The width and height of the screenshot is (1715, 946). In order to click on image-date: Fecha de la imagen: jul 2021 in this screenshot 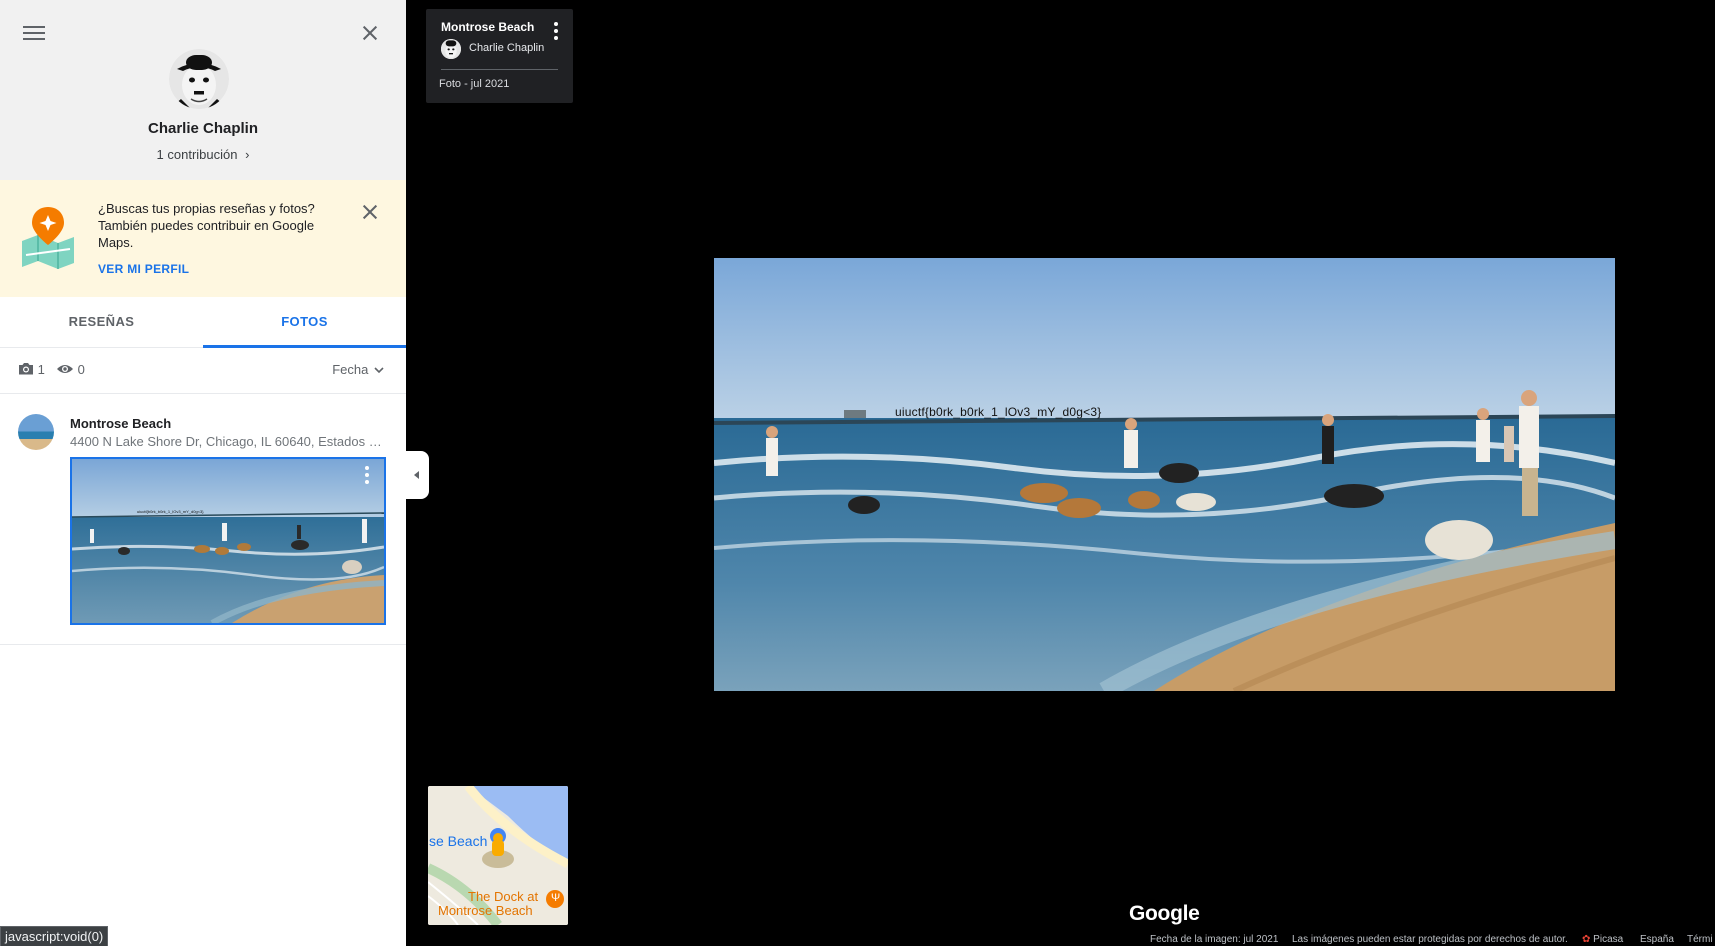, I will do `click(1214, 939)`.